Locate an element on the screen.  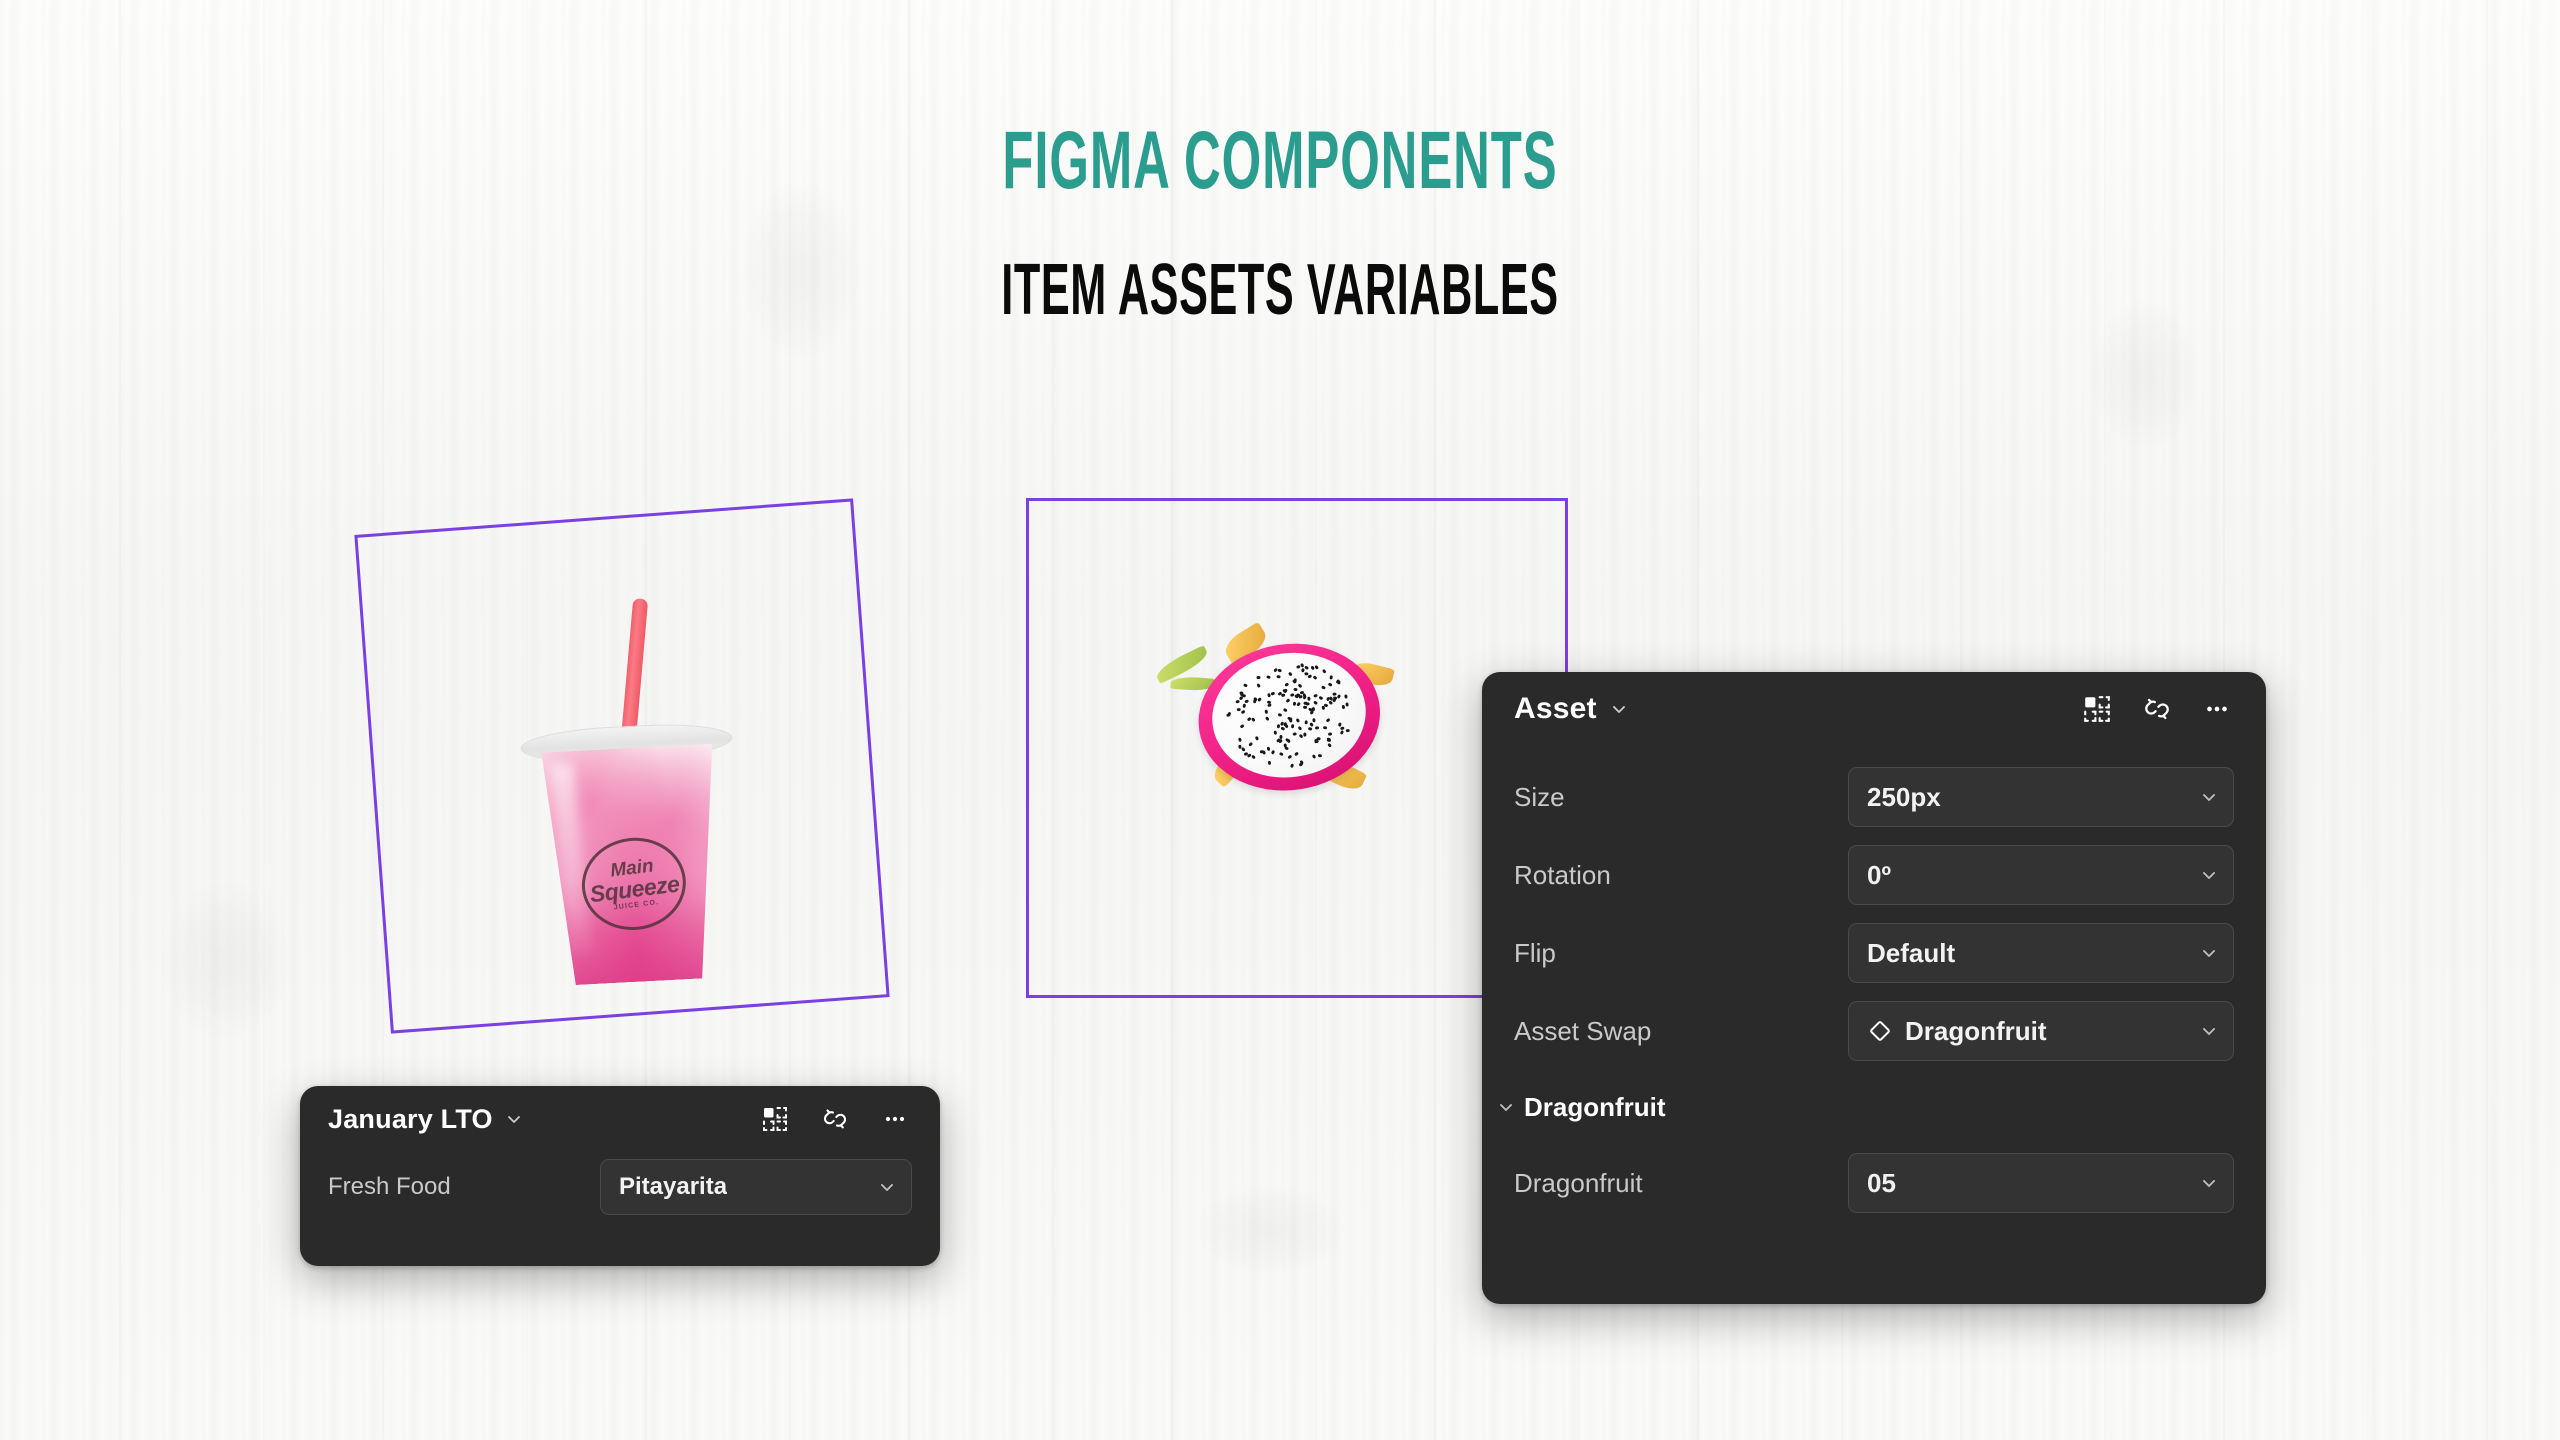
table-row: Size 250px is located at coordinates (1874, 797).